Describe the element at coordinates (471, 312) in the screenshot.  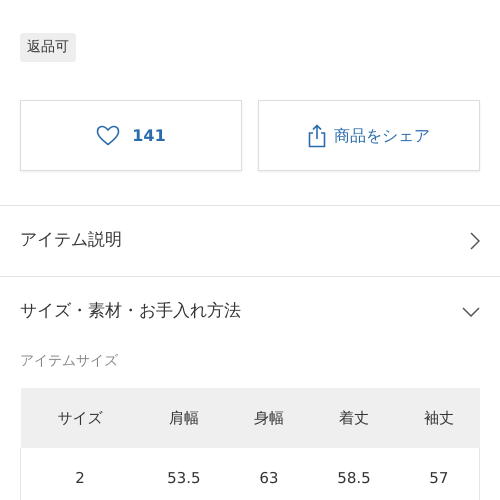
I see `chevron-down-icon` at that location.